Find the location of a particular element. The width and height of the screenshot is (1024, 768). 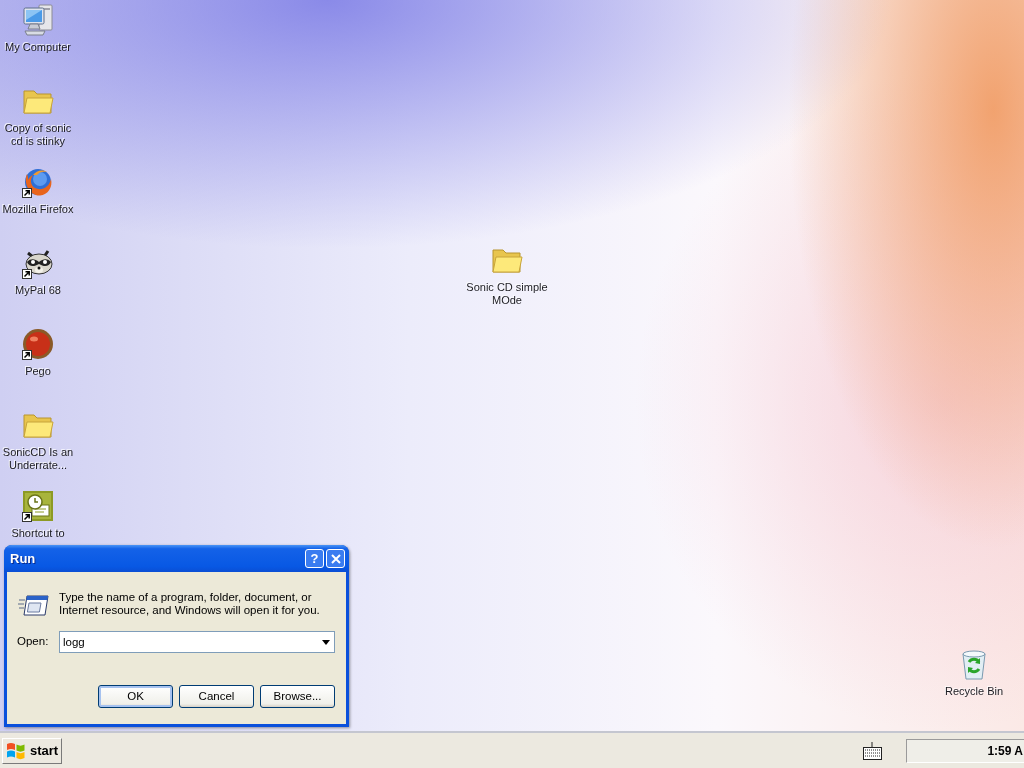

close-button is located at coordinates (335, 558).